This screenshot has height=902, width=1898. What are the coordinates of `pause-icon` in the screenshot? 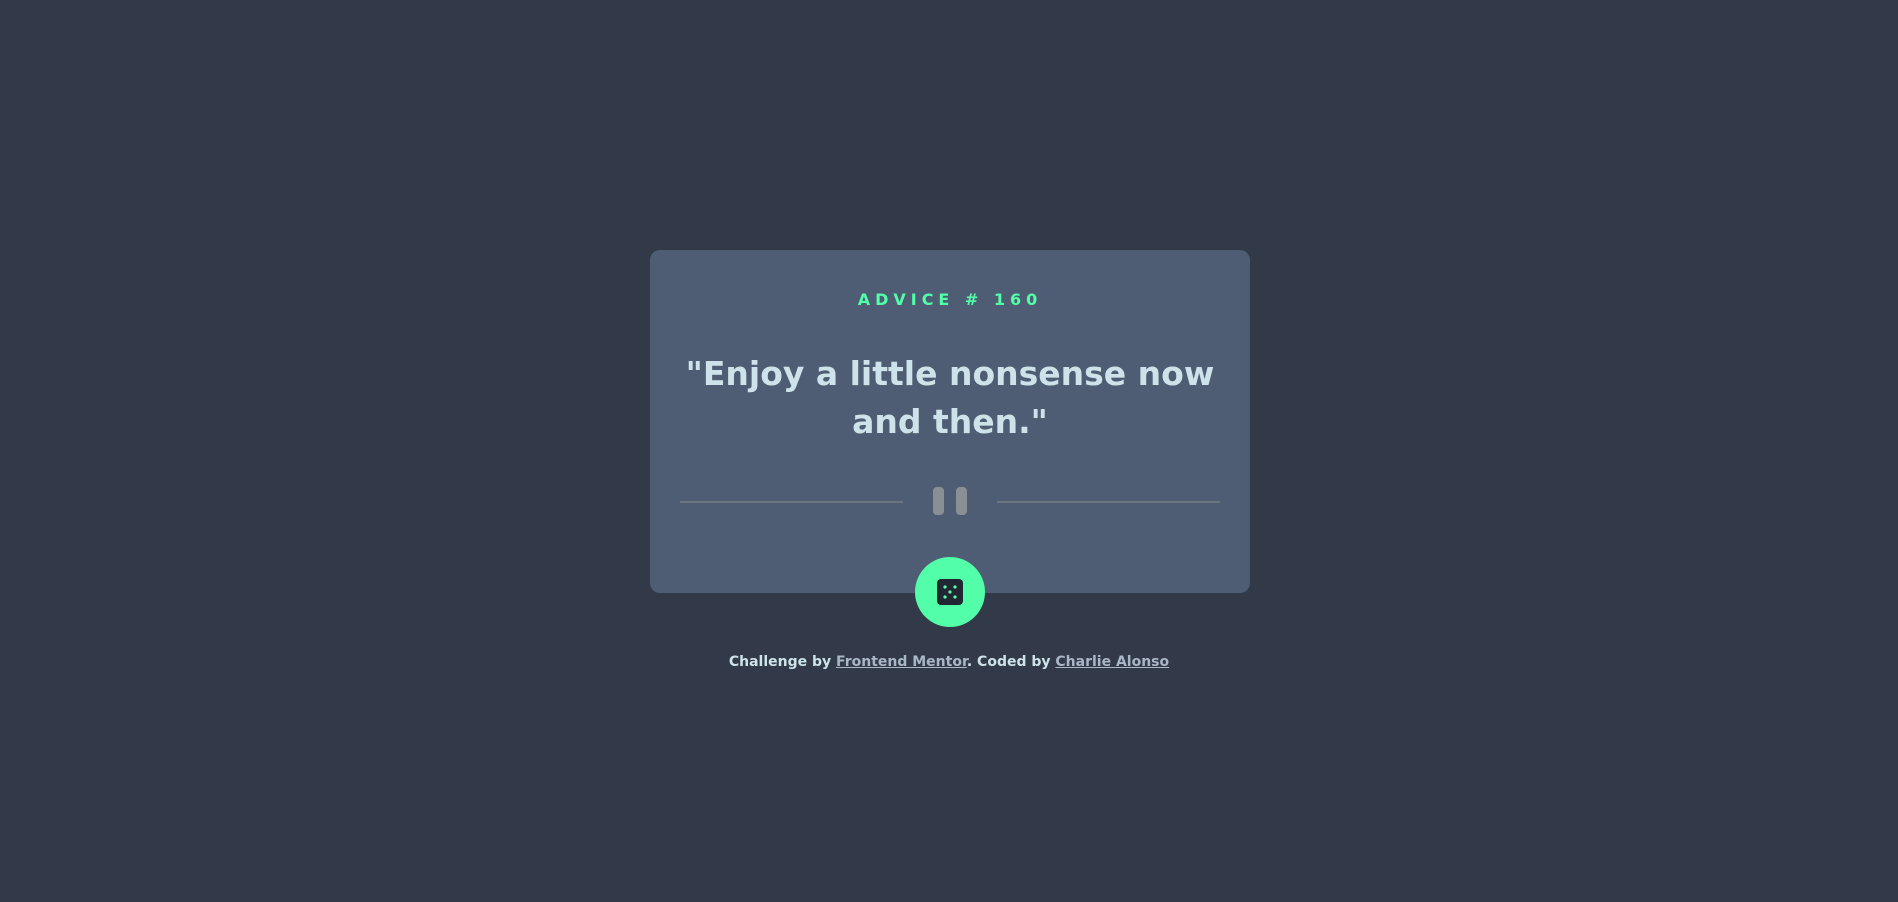 It's located at (950, 501).